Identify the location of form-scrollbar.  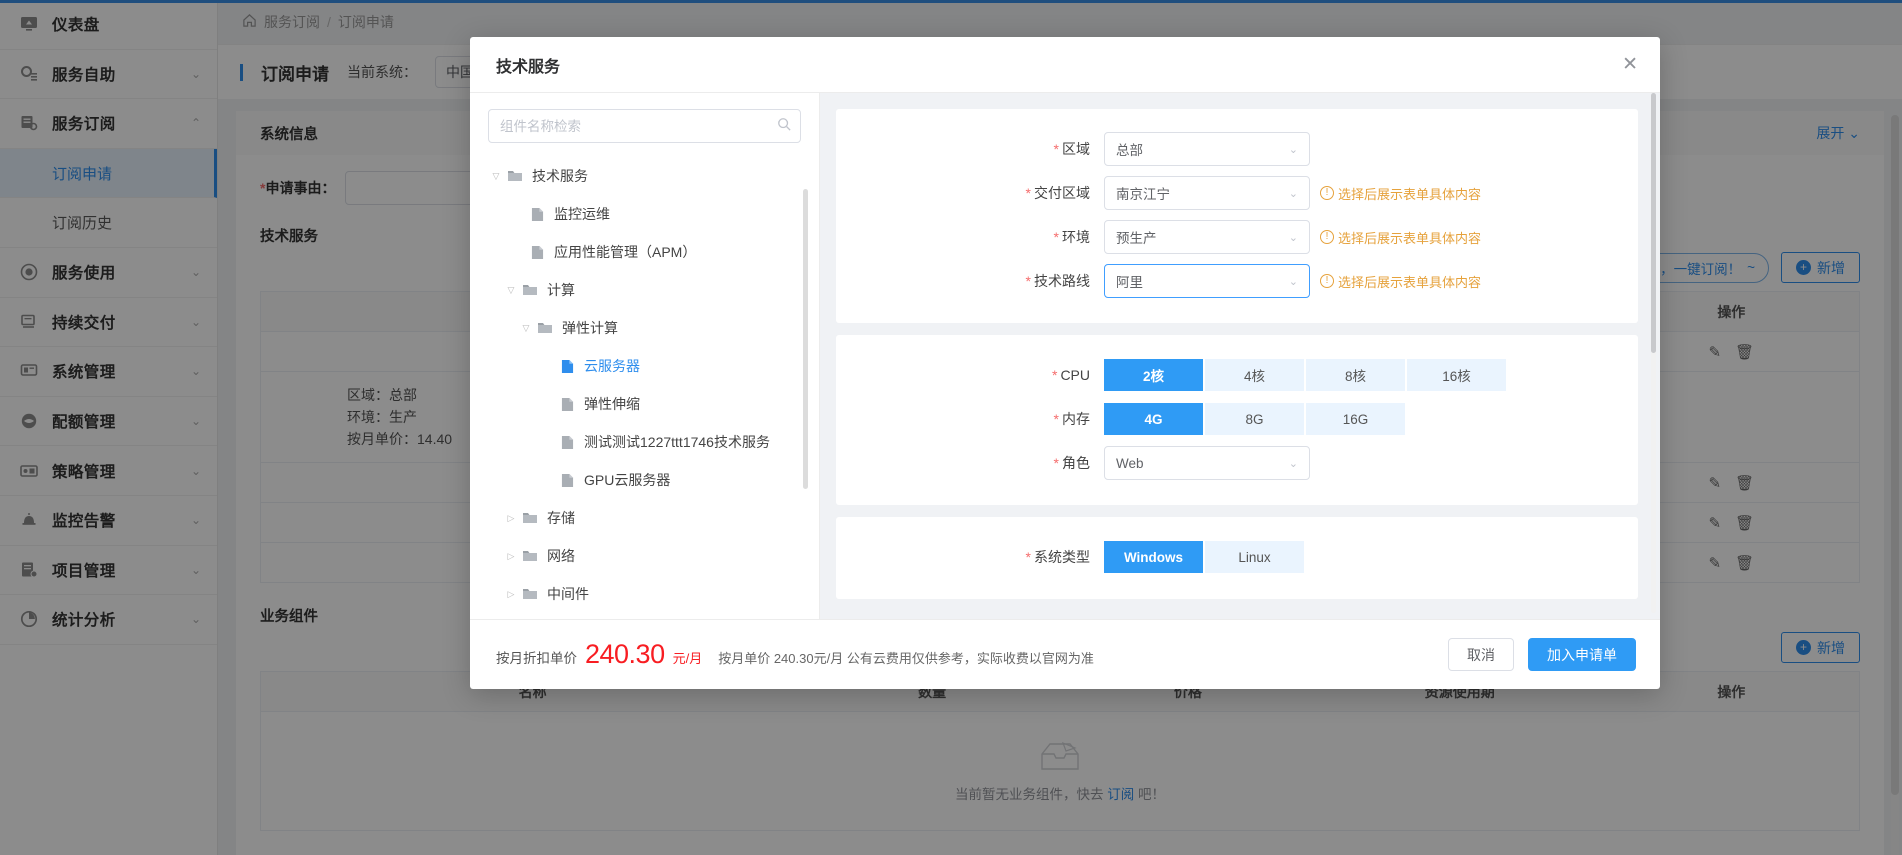
(1653, 353).